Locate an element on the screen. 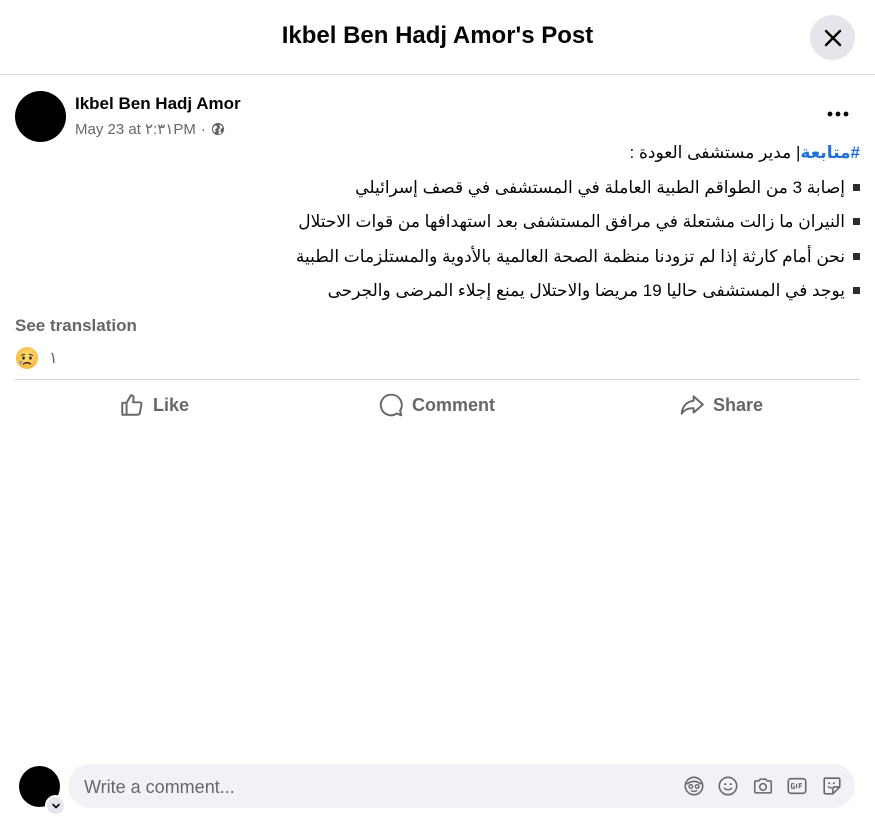 The height and width of the screenshot is (832, 875). reaction-summary: ١ is located at coordinates (36, 358).